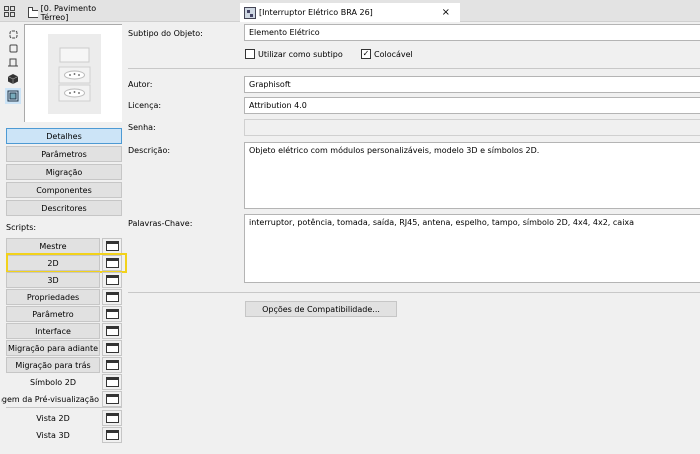 Image resolution: width=700 pixels, height=454 pixels. I want to click on scripts-label: Scripts:, so click(21, 227).